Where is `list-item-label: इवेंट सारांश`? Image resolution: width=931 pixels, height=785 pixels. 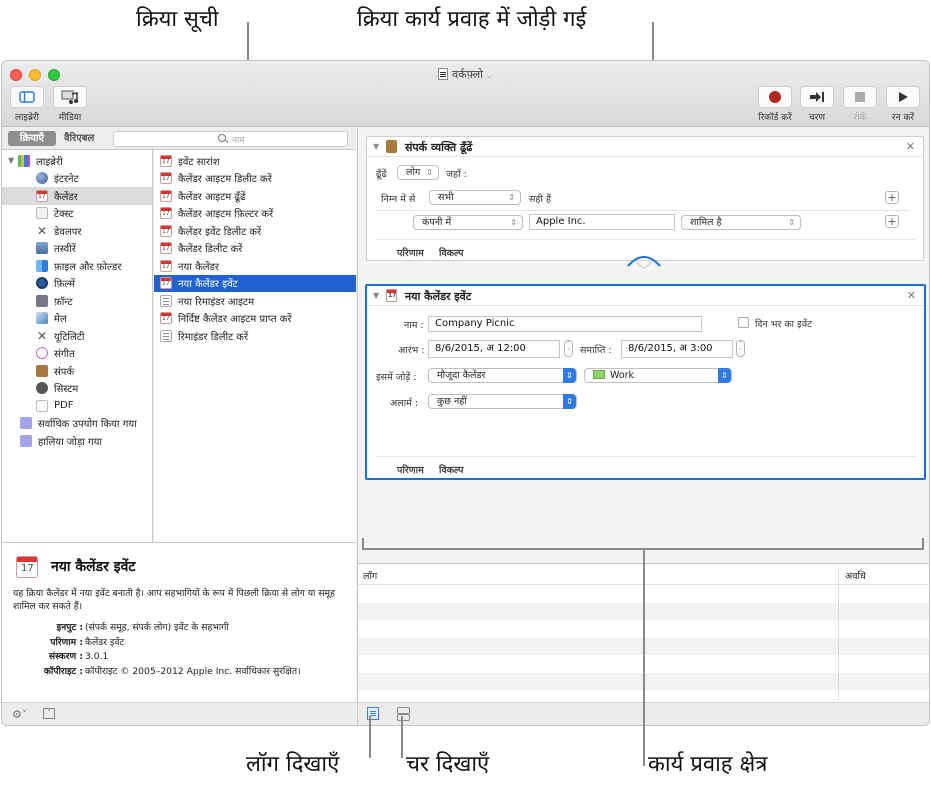 list-item-label: इवेंट सारांश is located at coordinates (199, 162).